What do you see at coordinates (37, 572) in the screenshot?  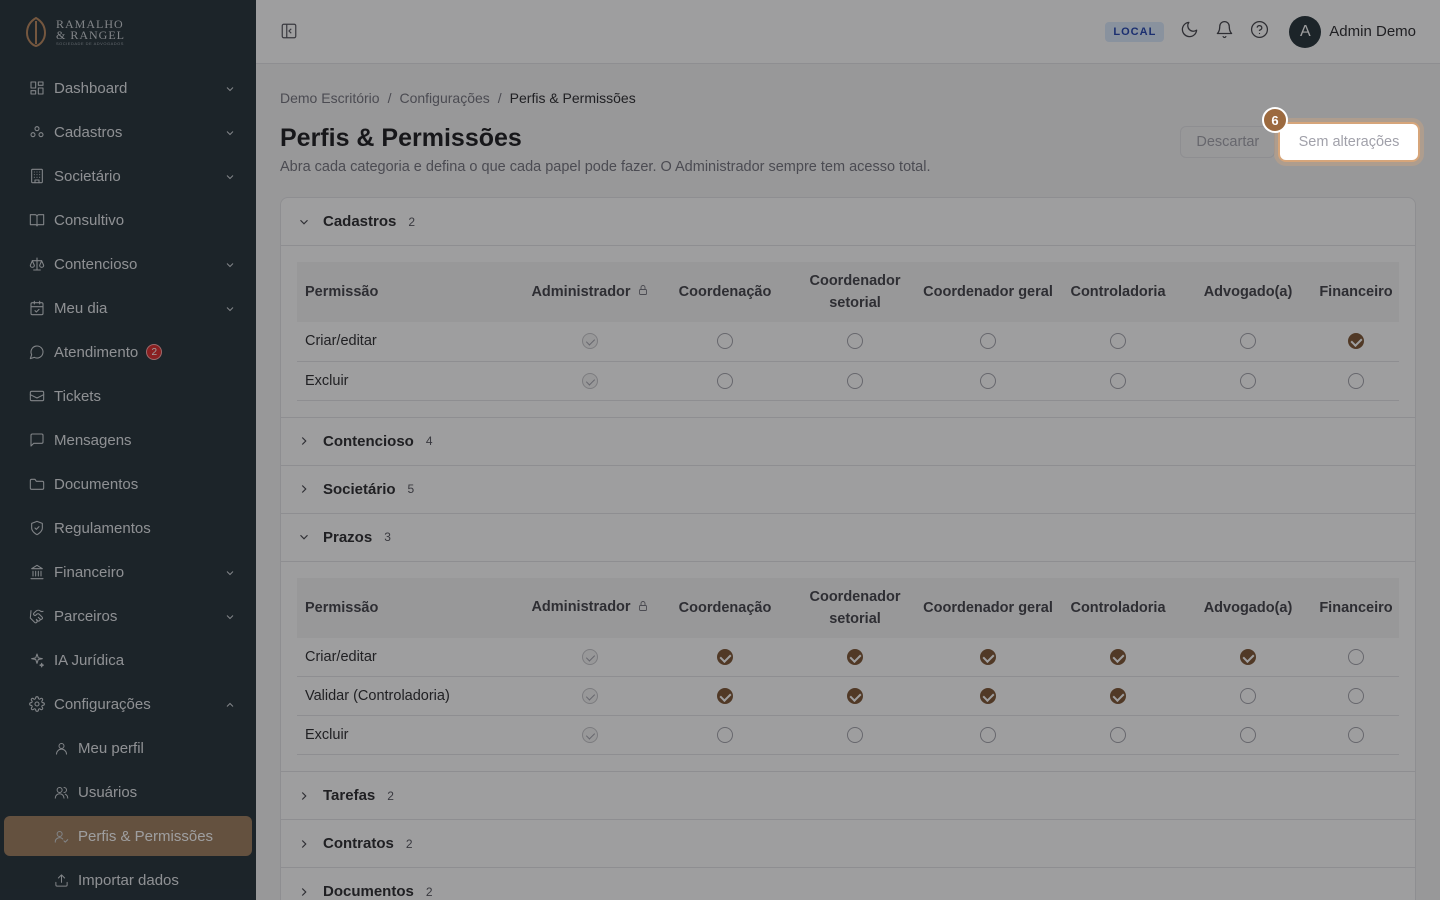 I see `bank-icon` at bounding box center [37, 572].